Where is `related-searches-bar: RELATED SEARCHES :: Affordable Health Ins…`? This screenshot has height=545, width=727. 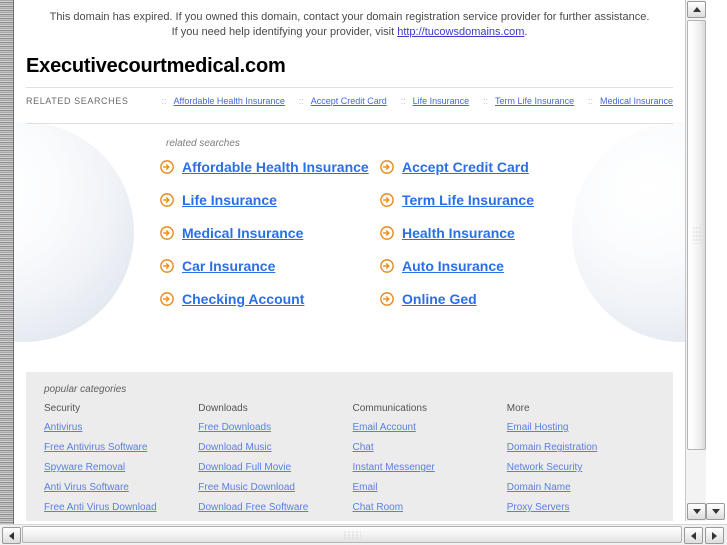
related-searches-bar: RELATED SEARCHES :: Affordable Health Ins… is located at coordinates (349, 101).